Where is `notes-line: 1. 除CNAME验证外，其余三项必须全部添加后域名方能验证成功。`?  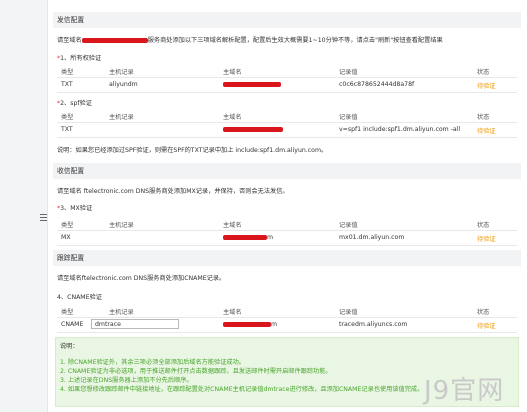 notes-line: 1. 除CNAME验证外，其余三项必须全部添加后域名方能验证成功。 is located at coordinates (152, 362).